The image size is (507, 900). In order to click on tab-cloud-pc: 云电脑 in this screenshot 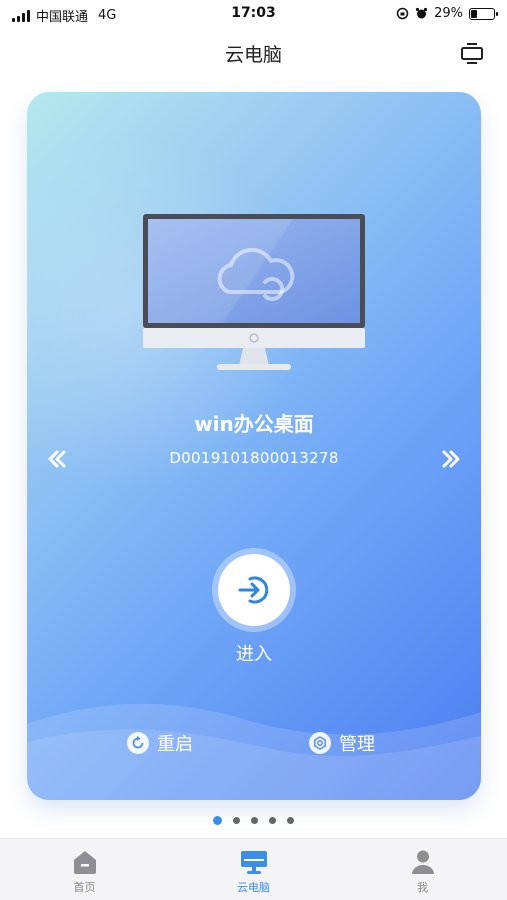, I will do `click(253, 869)`.